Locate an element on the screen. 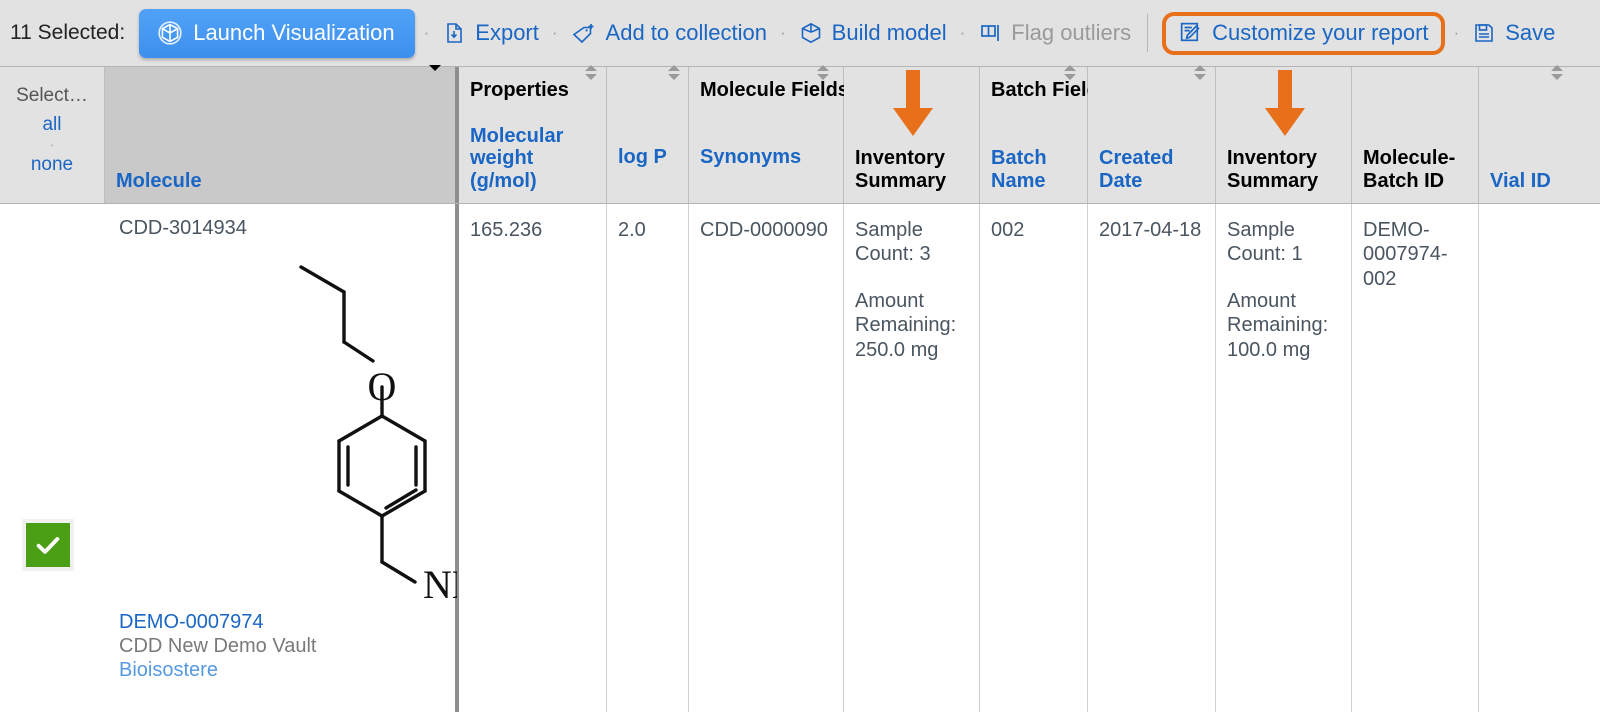  vial-id-header-label: Vial ID is located at coordinates (1520, 181).